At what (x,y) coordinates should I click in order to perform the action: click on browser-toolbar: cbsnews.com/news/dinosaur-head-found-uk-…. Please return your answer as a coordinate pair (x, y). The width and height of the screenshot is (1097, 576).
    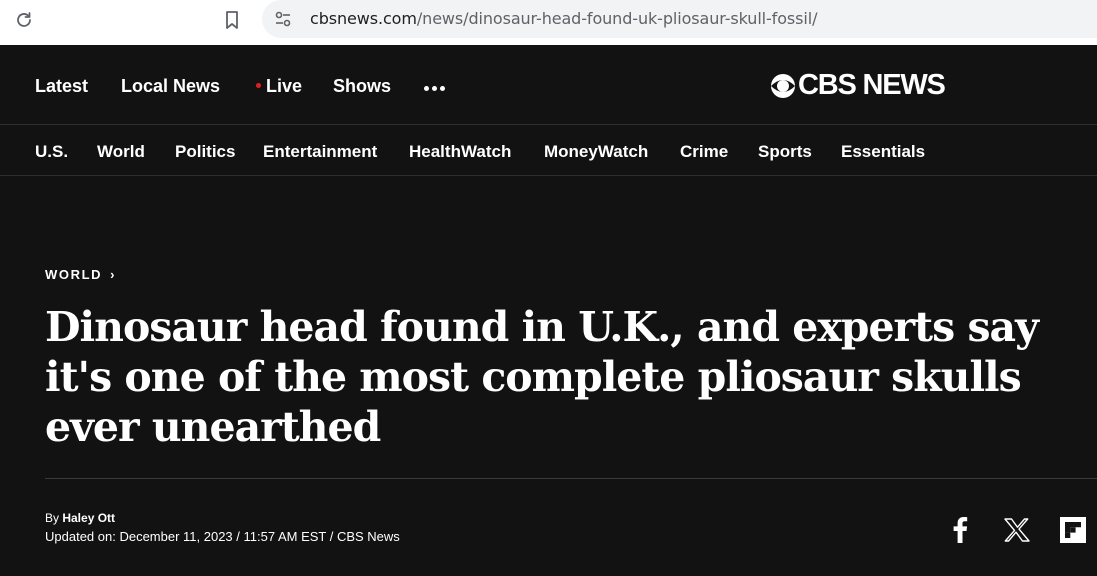
    Looking at the image, I should click on (548, 22).